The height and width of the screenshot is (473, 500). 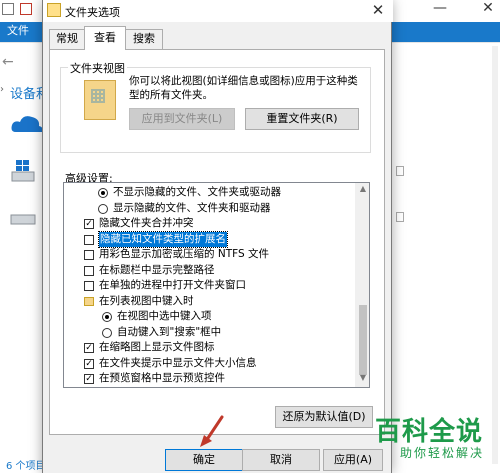 I want to click on file-menu: 文件, so click(x=20, y=31).